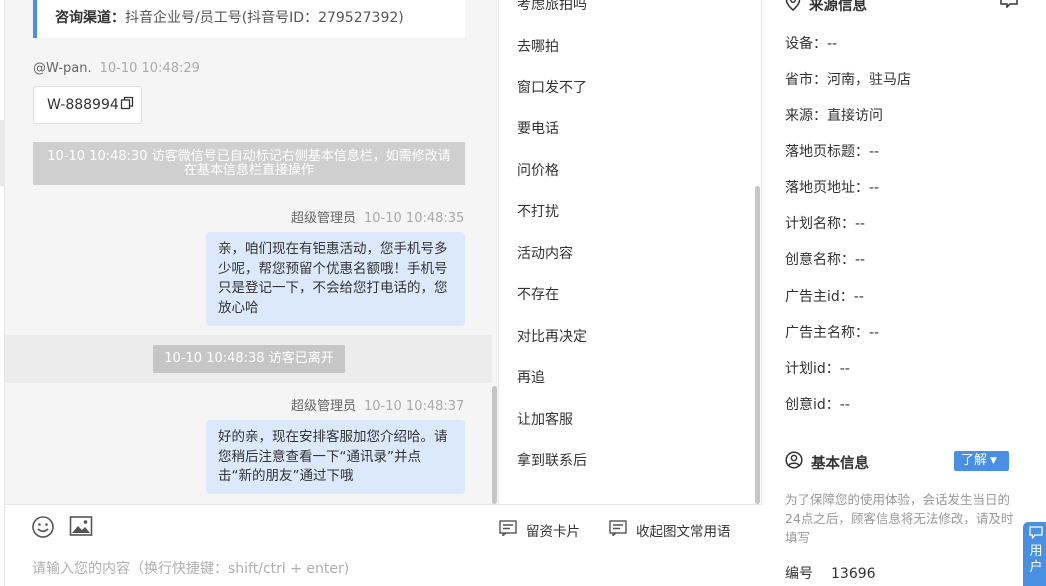 The height and width of the screenshot is (586, 1046). I want to click on visitor-message-time: 10-10 10:48:29, so click(149, 68).